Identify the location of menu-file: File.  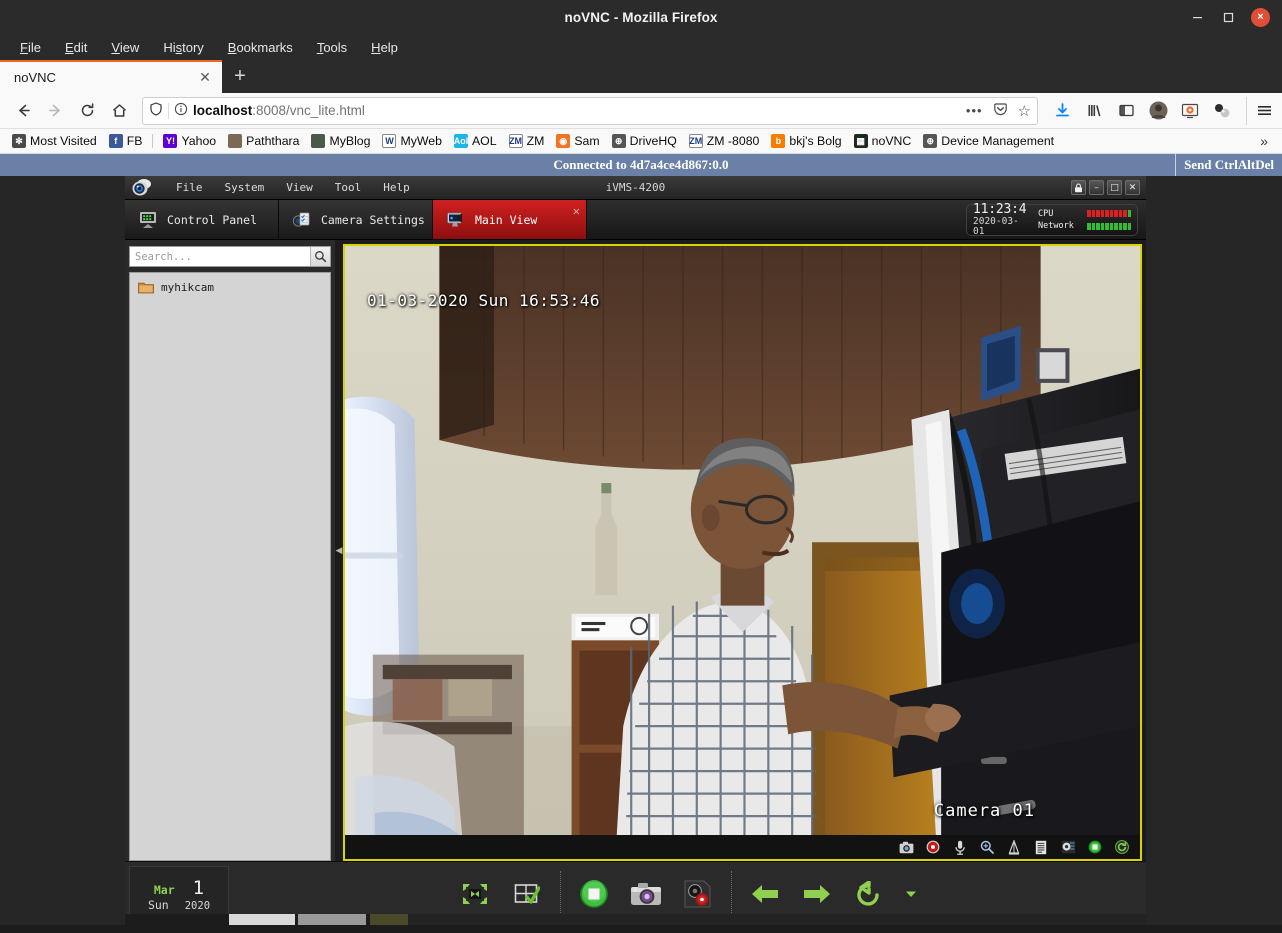
(30, 47).